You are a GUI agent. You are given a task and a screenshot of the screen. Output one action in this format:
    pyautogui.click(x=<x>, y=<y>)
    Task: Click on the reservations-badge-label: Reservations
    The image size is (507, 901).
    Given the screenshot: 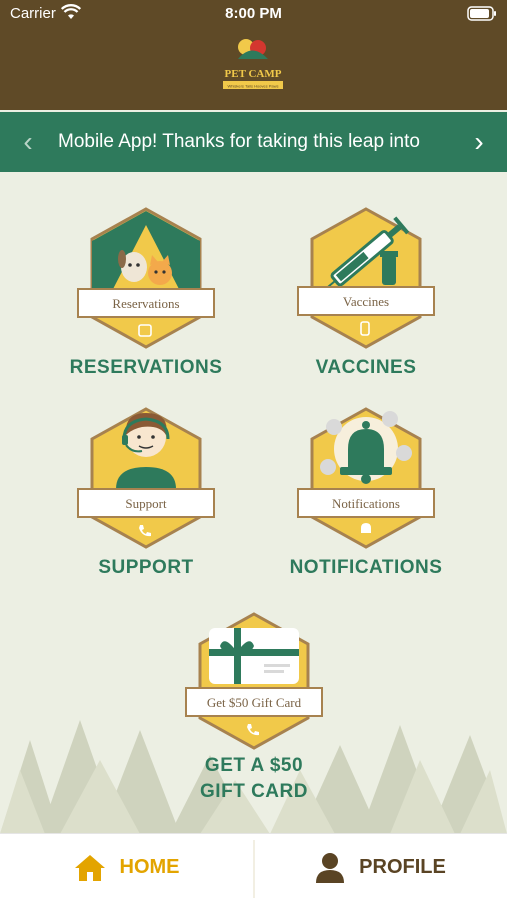 What is the action you would take?
    pyautogui.click(x=145, y=303)
    